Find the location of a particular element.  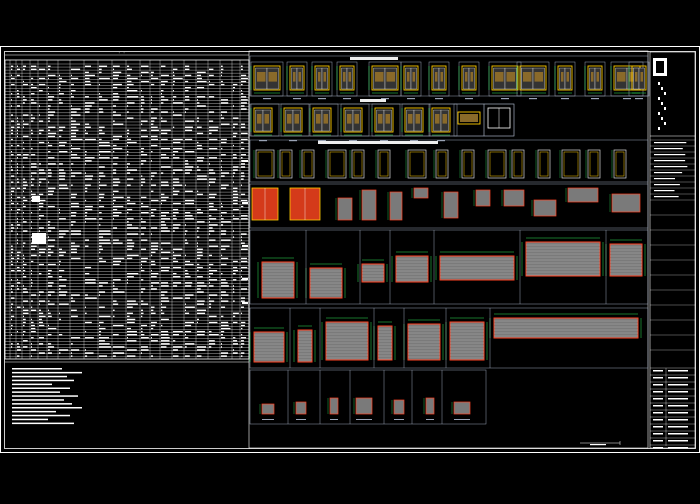

title-value is located at coordinates (678, 420).